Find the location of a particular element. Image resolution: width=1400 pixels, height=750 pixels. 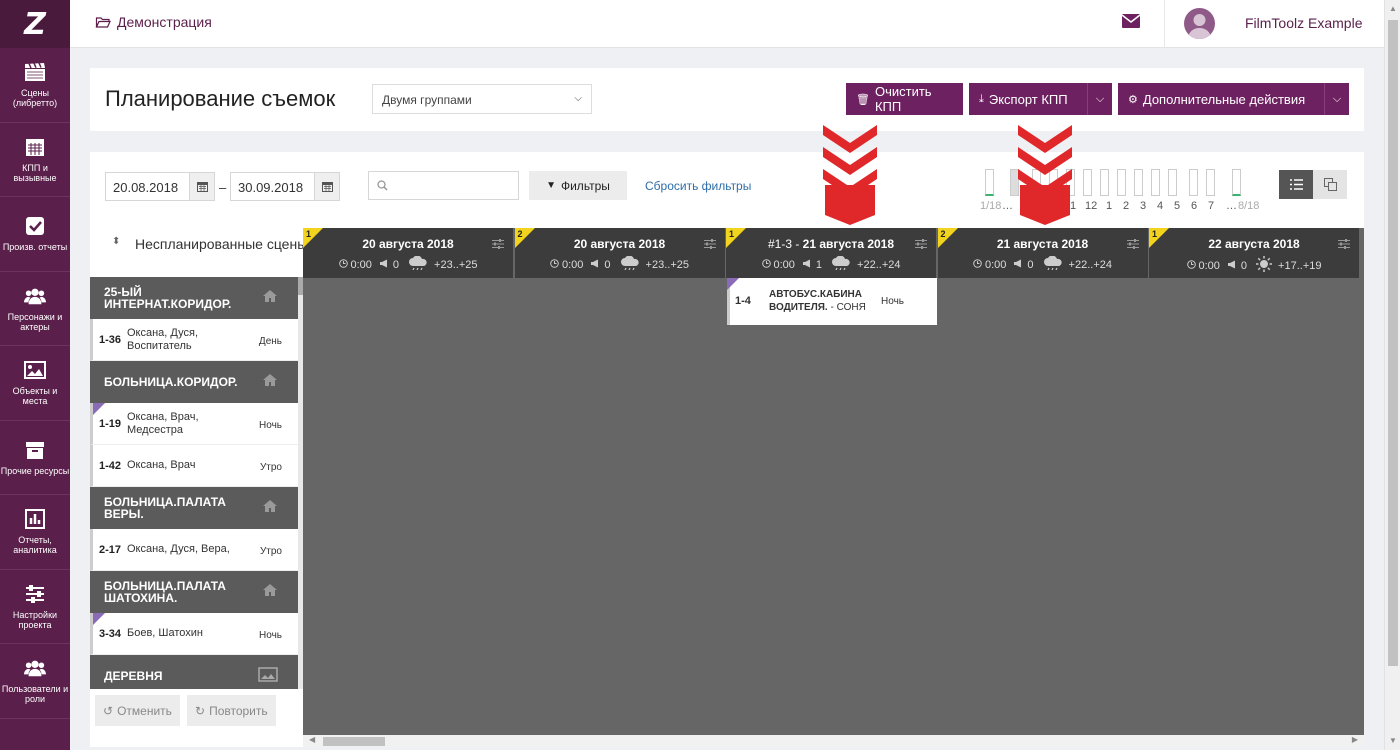

day-date-text: 21 августа 2018 is located at coordinates (1042, 244).